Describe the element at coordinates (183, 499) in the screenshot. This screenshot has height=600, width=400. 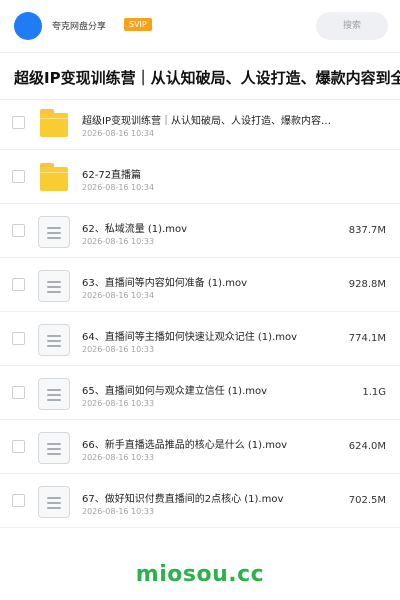
I see `file-name: 67、做好知识付费直播间的2点核心 (1).mov` at that location.